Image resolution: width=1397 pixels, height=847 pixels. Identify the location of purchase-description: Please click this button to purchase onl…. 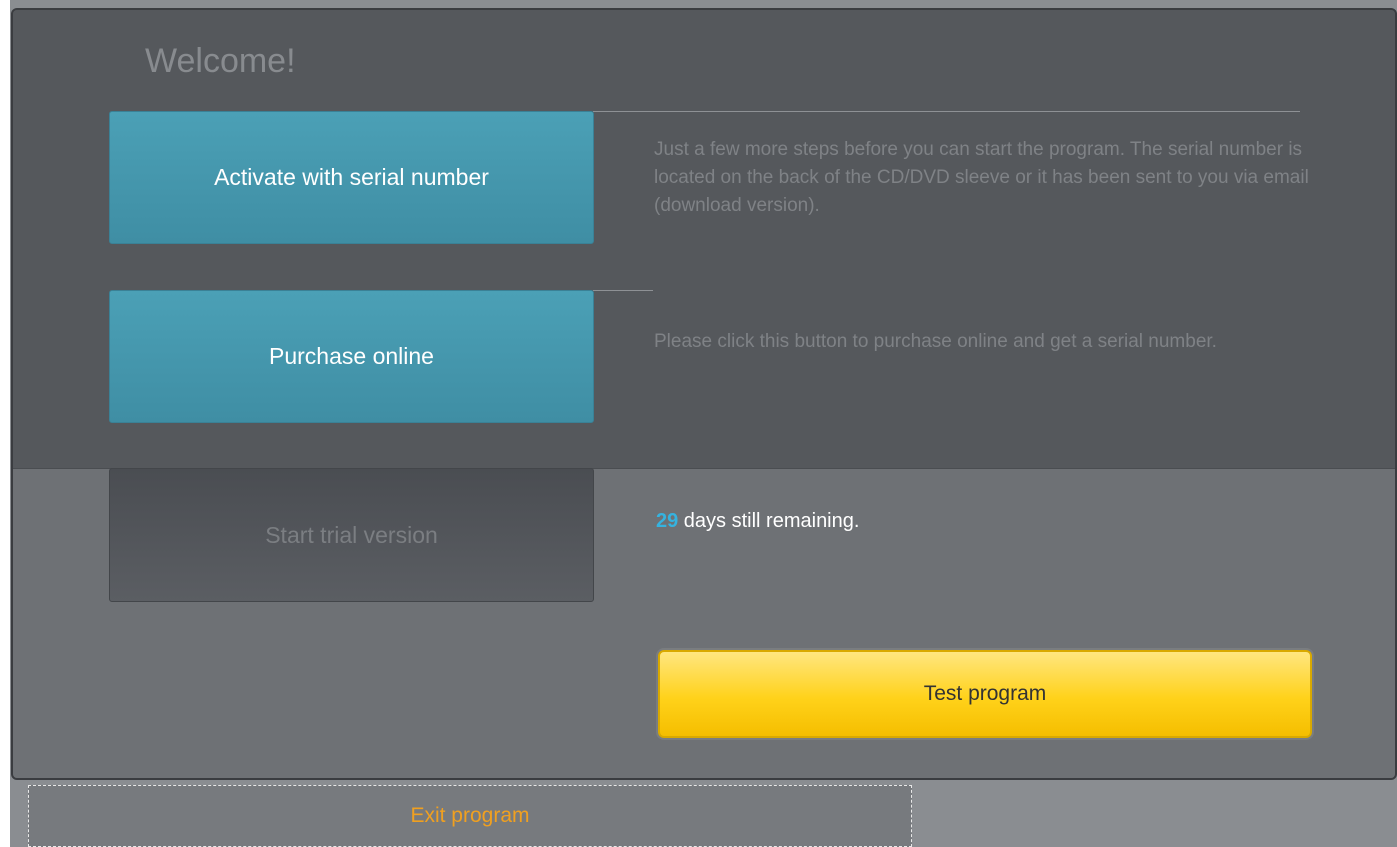
(935, 341).